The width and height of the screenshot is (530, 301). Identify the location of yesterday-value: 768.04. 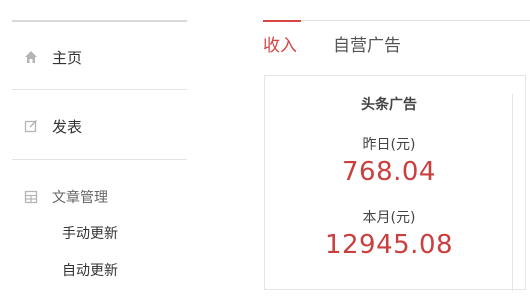
(389, 172).